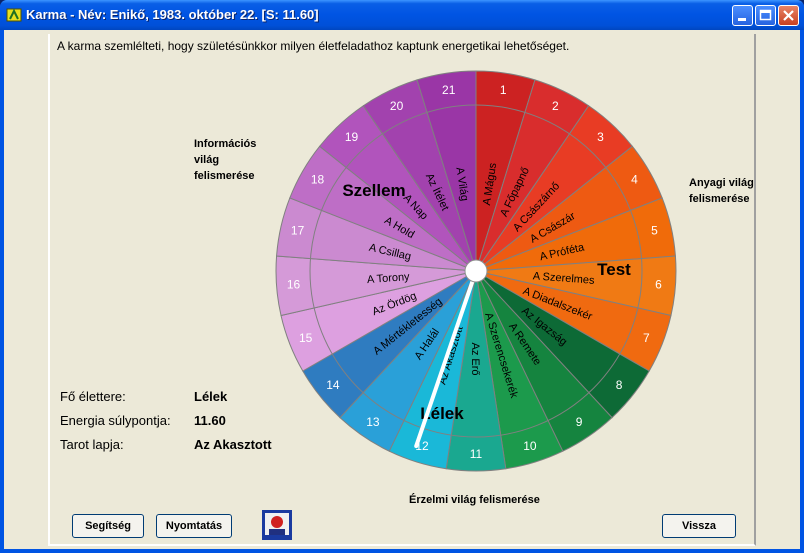 This screenshot has height=553, width=804. Describe the element at coordinates (352, 137) in the screenshot. I see `wheel-number-19: 19` at that location.